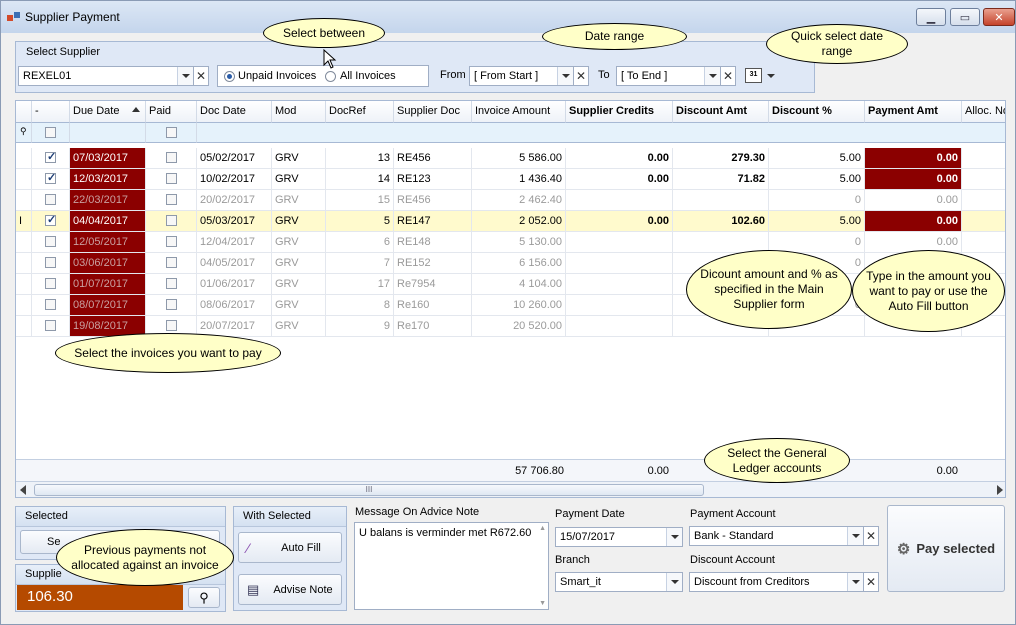  Describe the element at coordinates (229, 76) in the screenshot. I see `unpaid-radio` at that location.